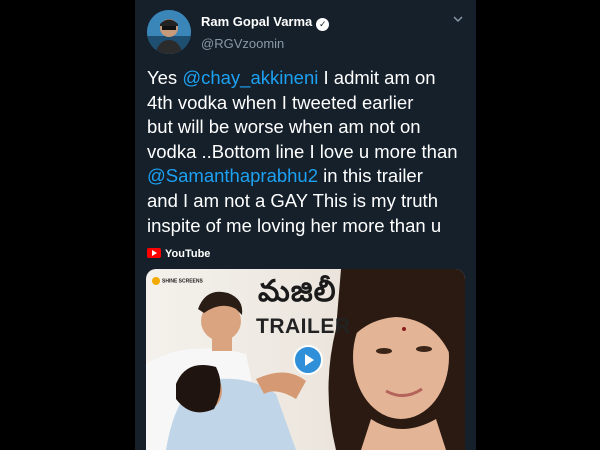  I want to click on tweet-text-line: but will be worse when am not on, so click(309, 127).